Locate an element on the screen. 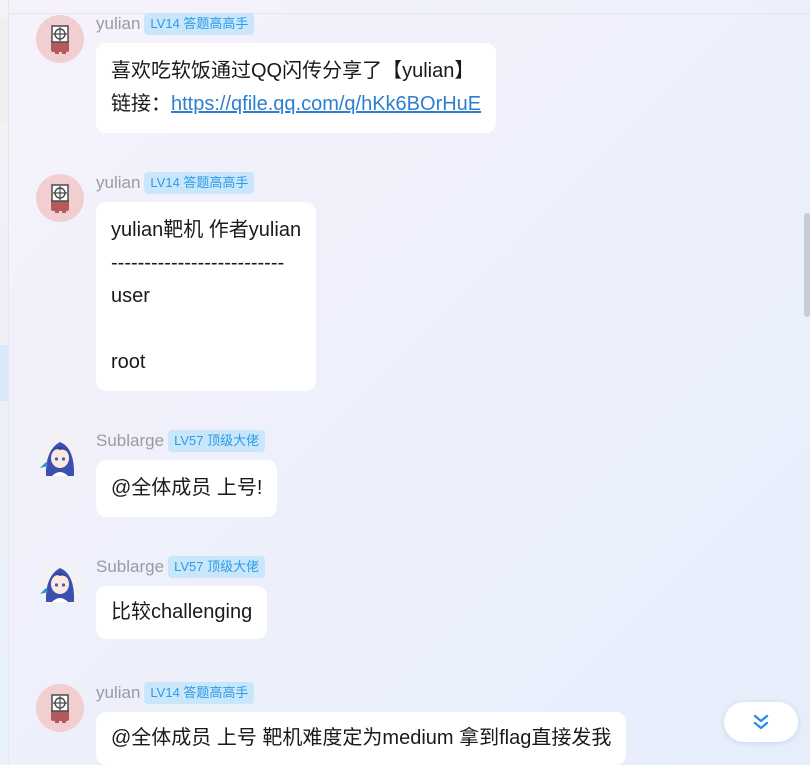 The width and height of the screenshot is (810, 765). jump-to-latest-button is located at coordinates (761, 722).